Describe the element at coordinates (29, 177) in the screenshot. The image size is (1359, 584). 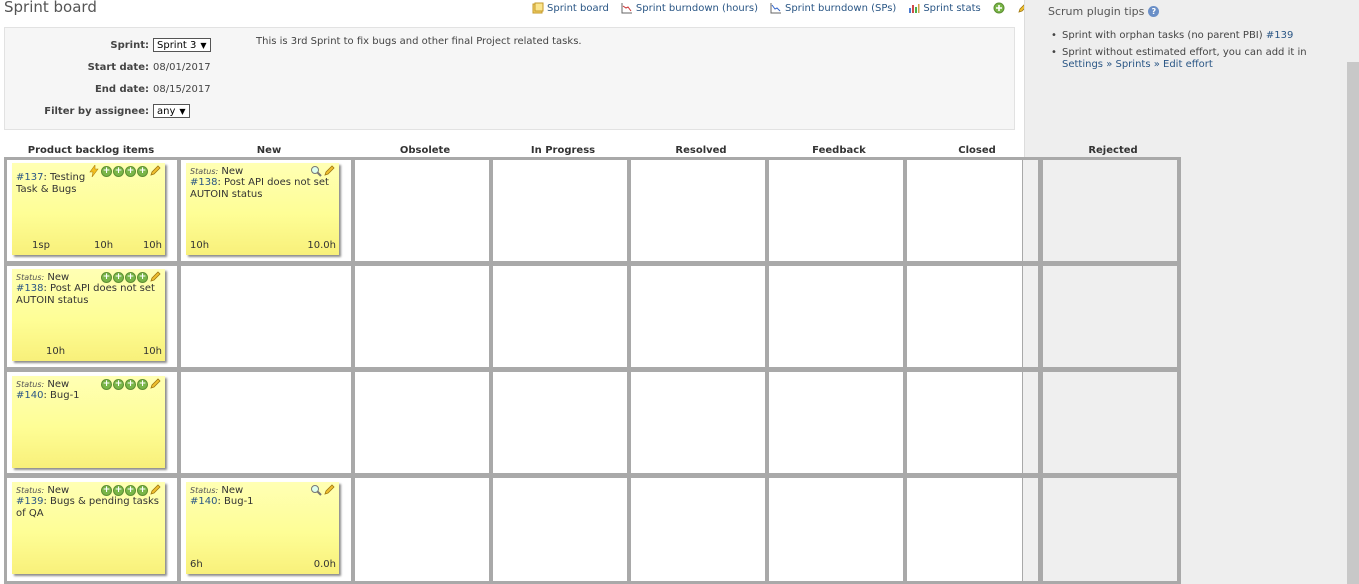
I see `card-id-link: #137` at that location.